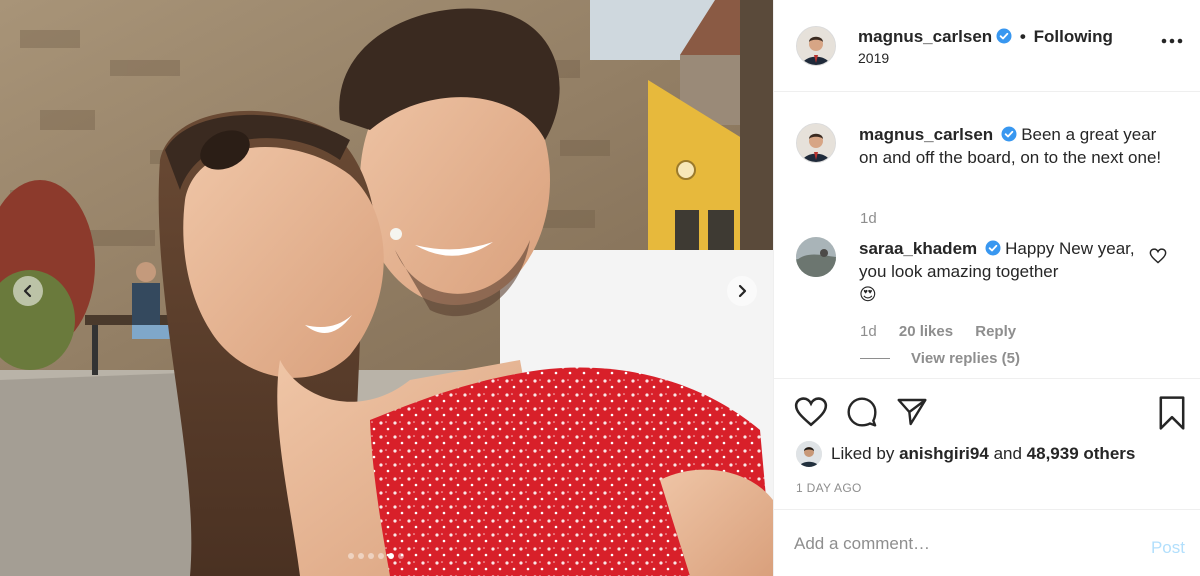 This screenshot has height=576, width=1200. Describe the element at coordinates (862, 412) in the screenshot. I see `comment-icon` at that location.